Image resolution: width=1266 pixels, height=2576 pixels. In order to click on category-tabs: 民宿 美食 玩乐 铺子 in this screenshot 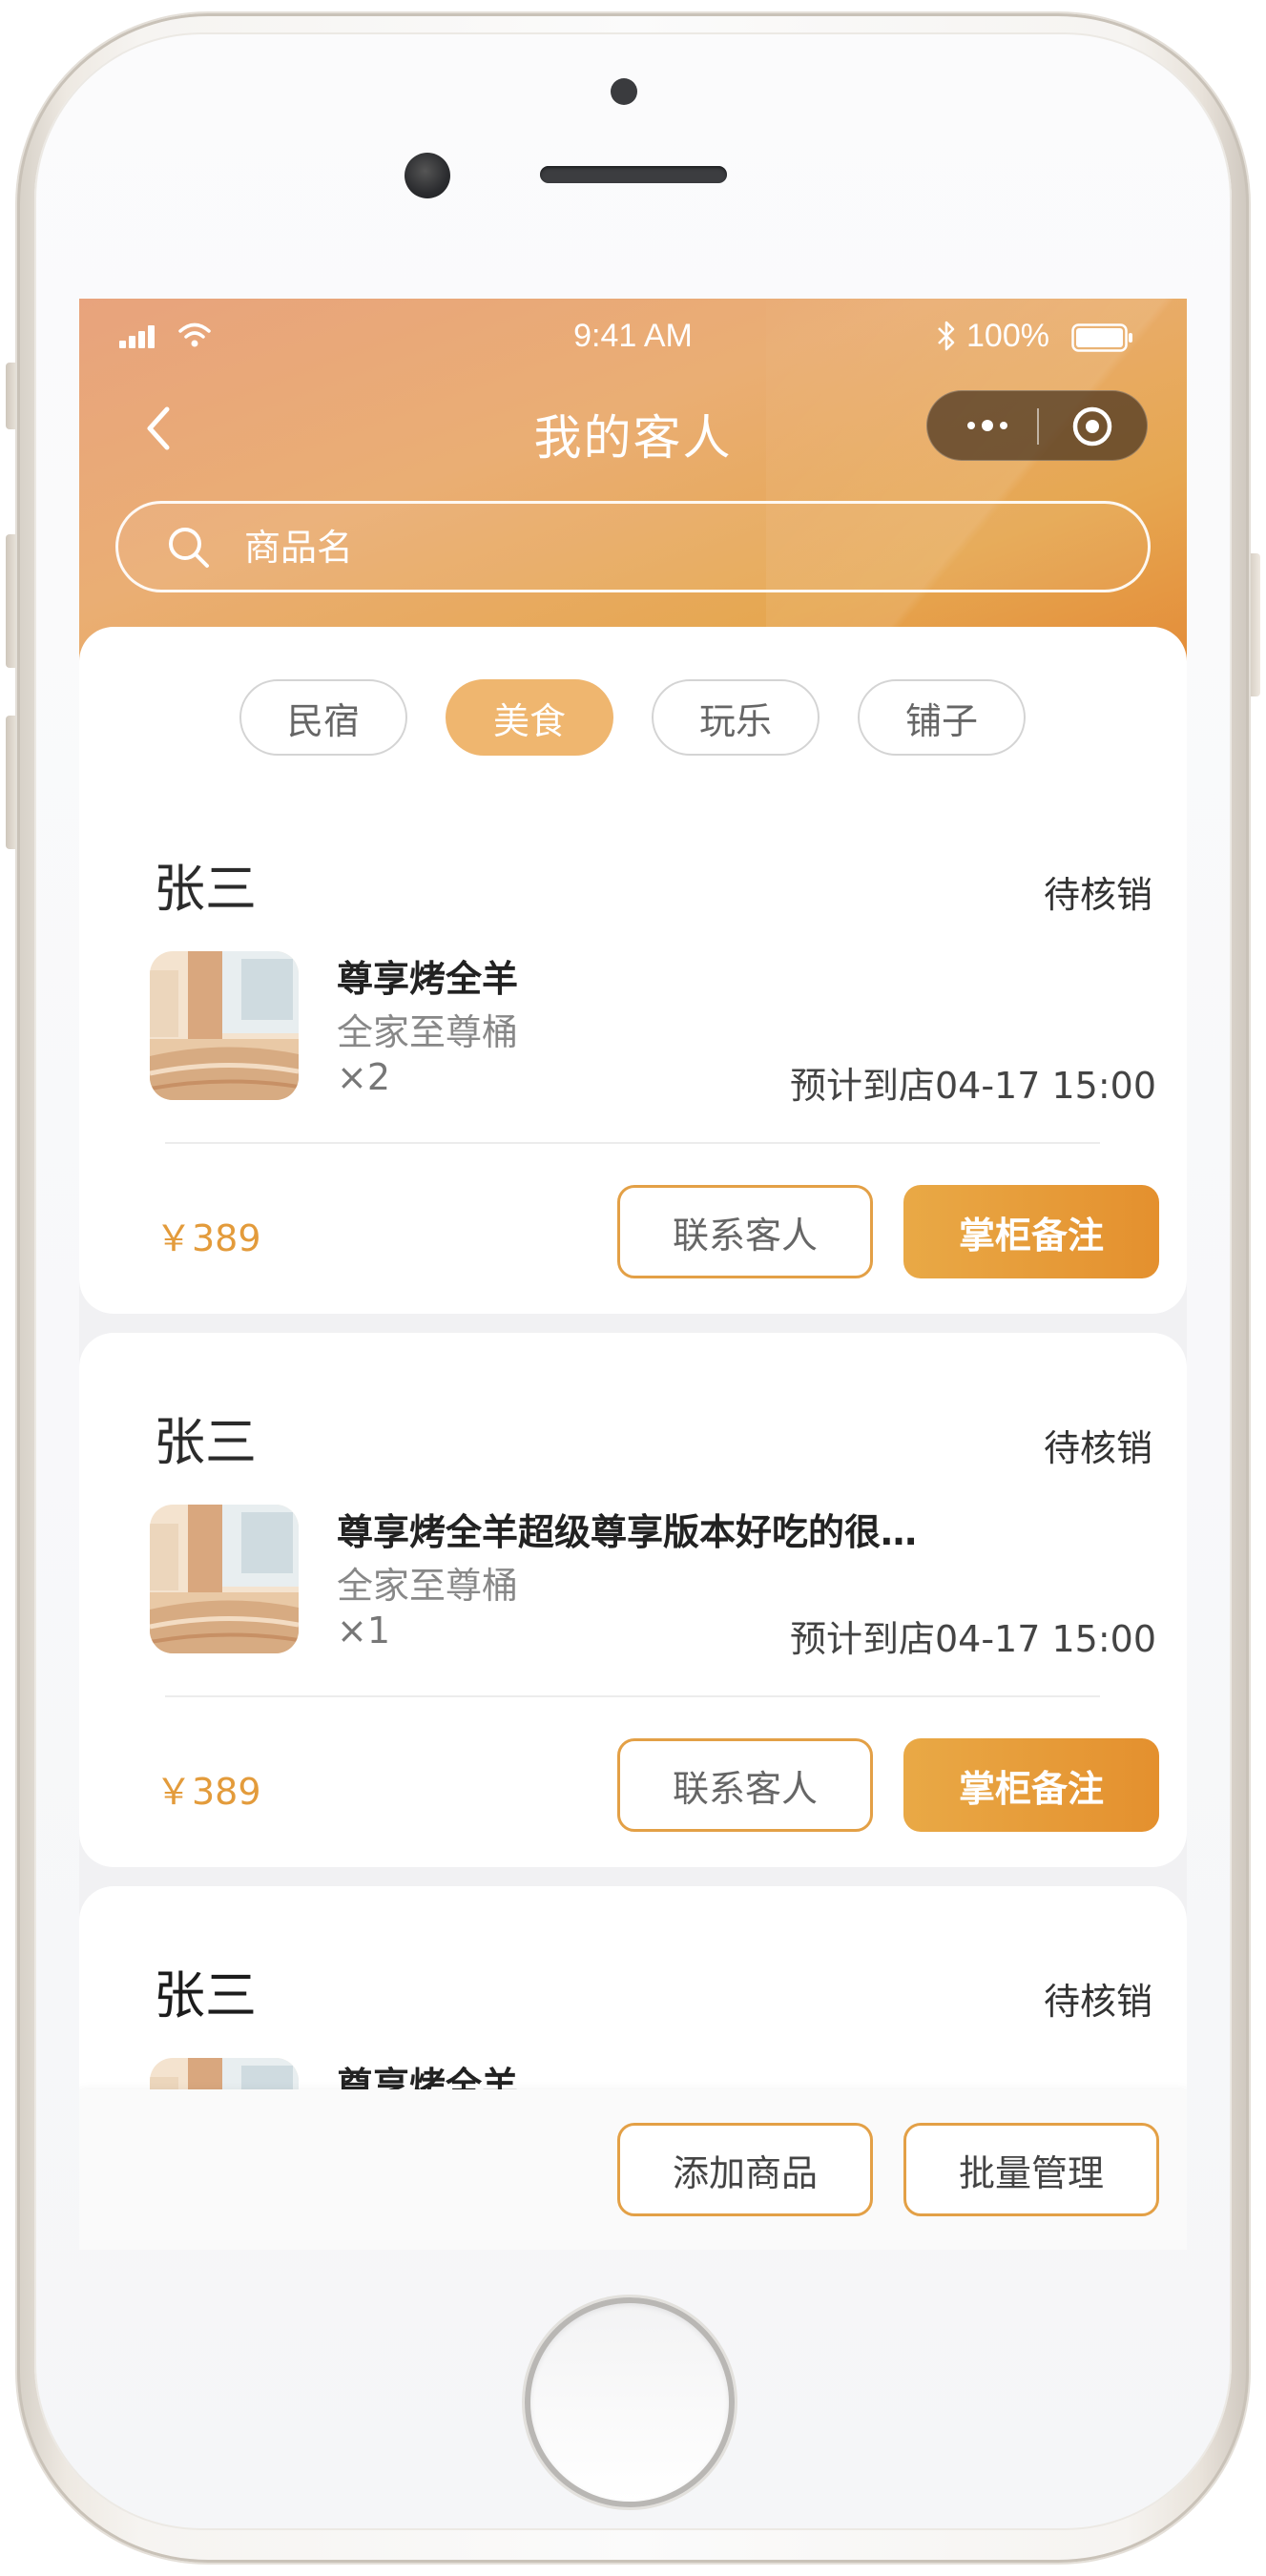, I will do `click(633, 717)`.